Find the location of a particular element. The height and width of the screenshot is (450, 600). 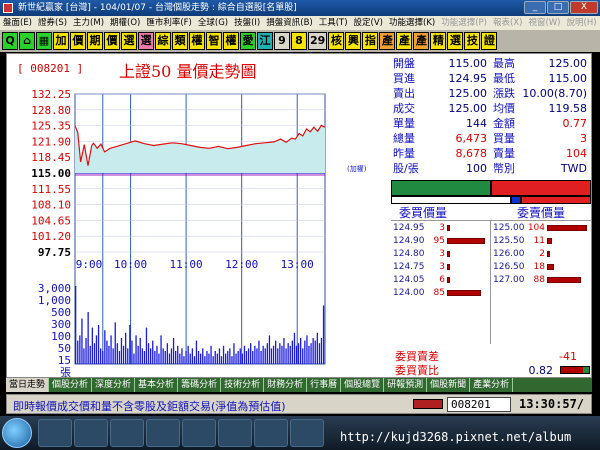

analysis-tab: 深度分析 is located at coordinates (114, 385).